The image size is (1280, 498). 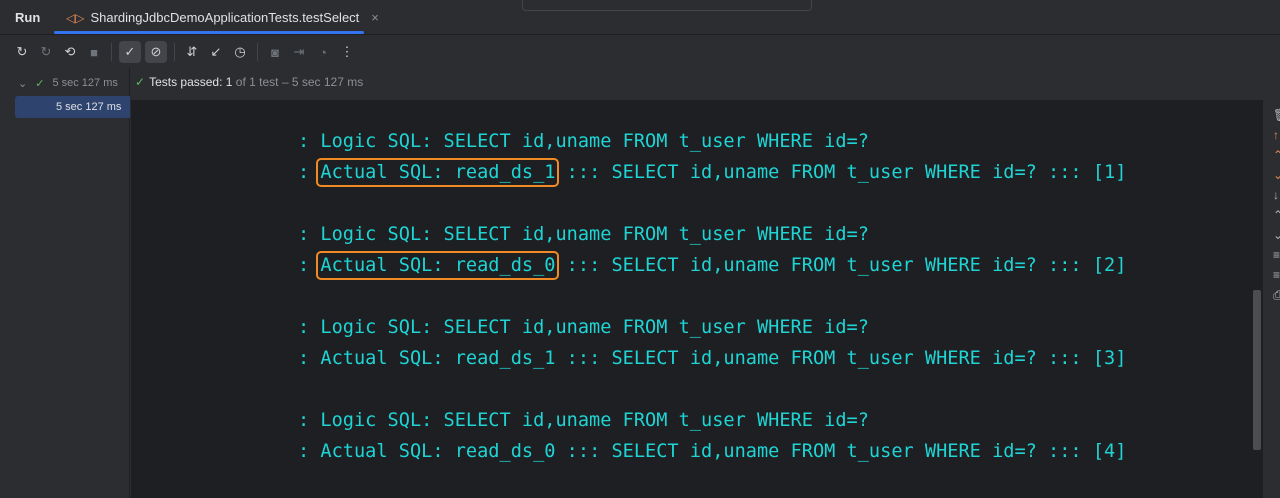 I want to click on highlighted-datasource: Actual SQL: read_ds_0, so click(x=438, y=265).